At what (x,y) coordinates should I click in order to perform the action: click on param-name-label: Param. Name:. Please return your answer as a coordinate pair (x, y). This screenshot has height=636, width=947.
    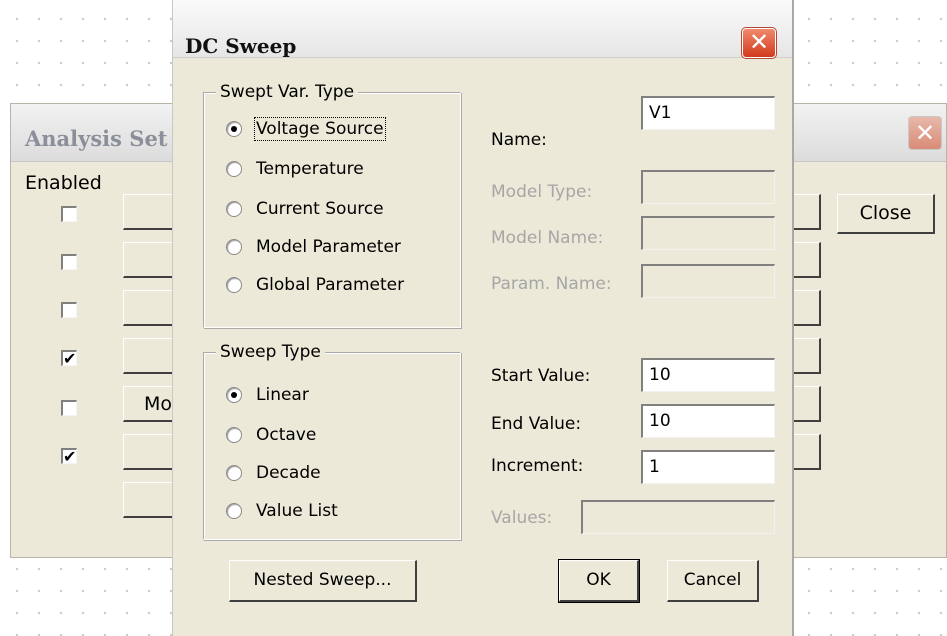
    Looking at the image, I should click on (551, 284).